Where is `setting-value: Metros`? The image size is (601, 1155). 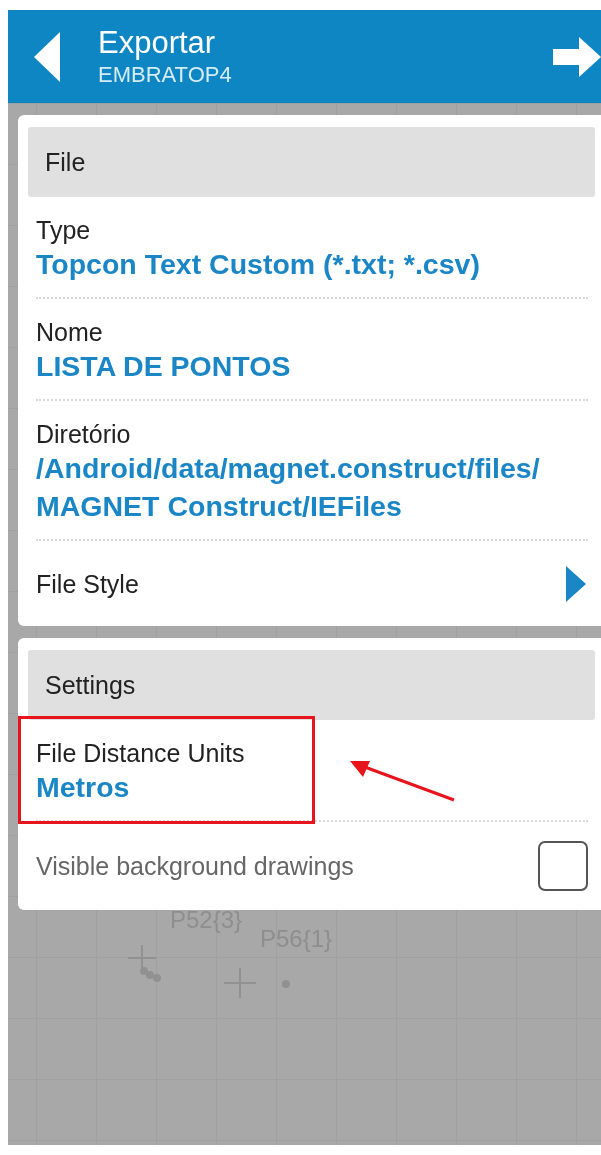 setting-value: Metros is located at coordinates (83, 787).